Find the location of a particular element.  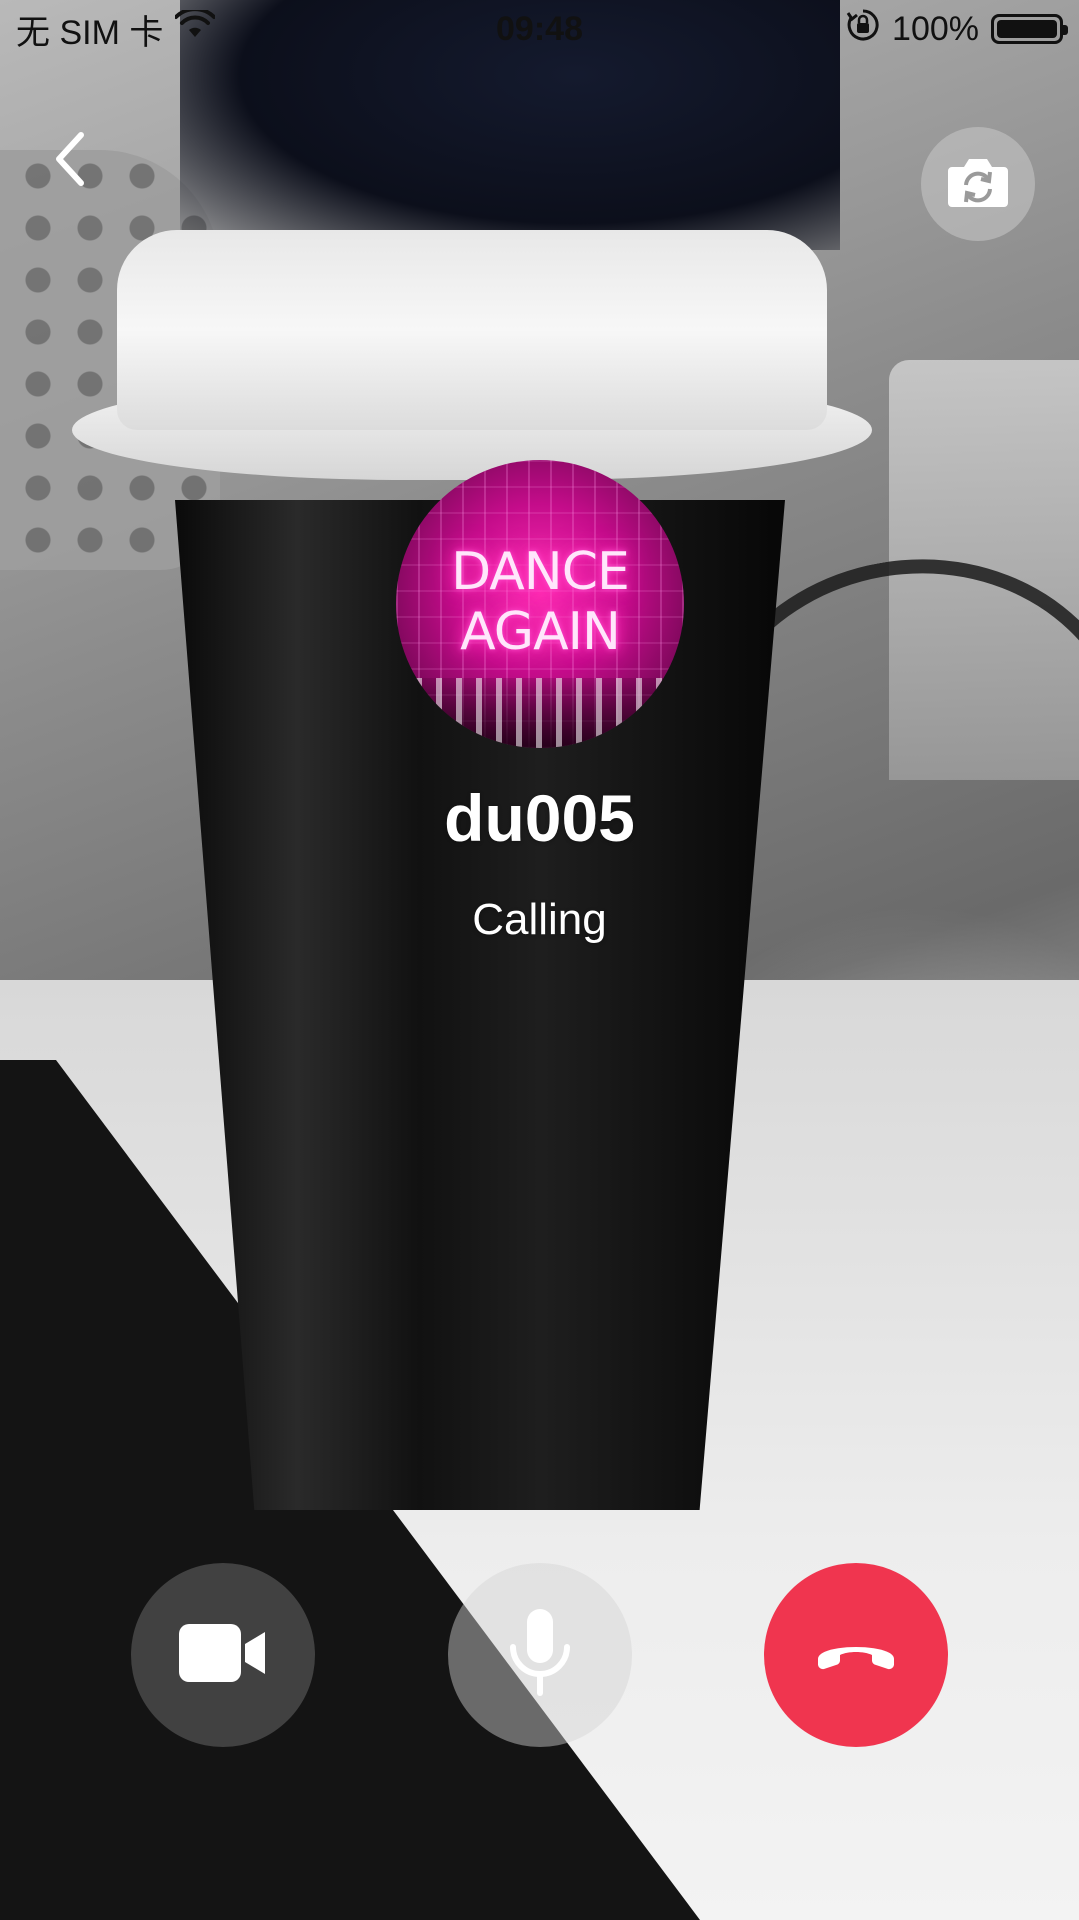

status-right: 100% is located at coordinates (957, 29).